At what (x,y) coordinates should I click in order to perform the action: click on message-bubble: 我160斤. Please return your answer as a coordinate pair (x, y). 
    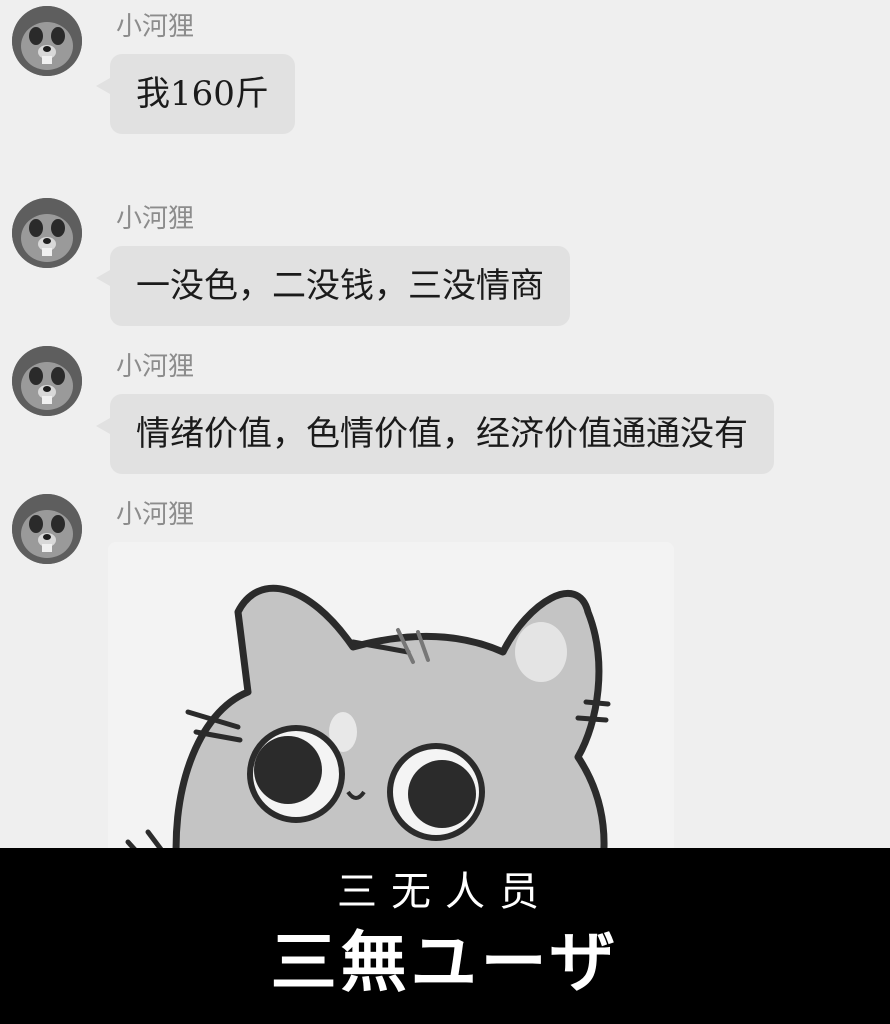
    Looking at the image, I should click on (195, 94).